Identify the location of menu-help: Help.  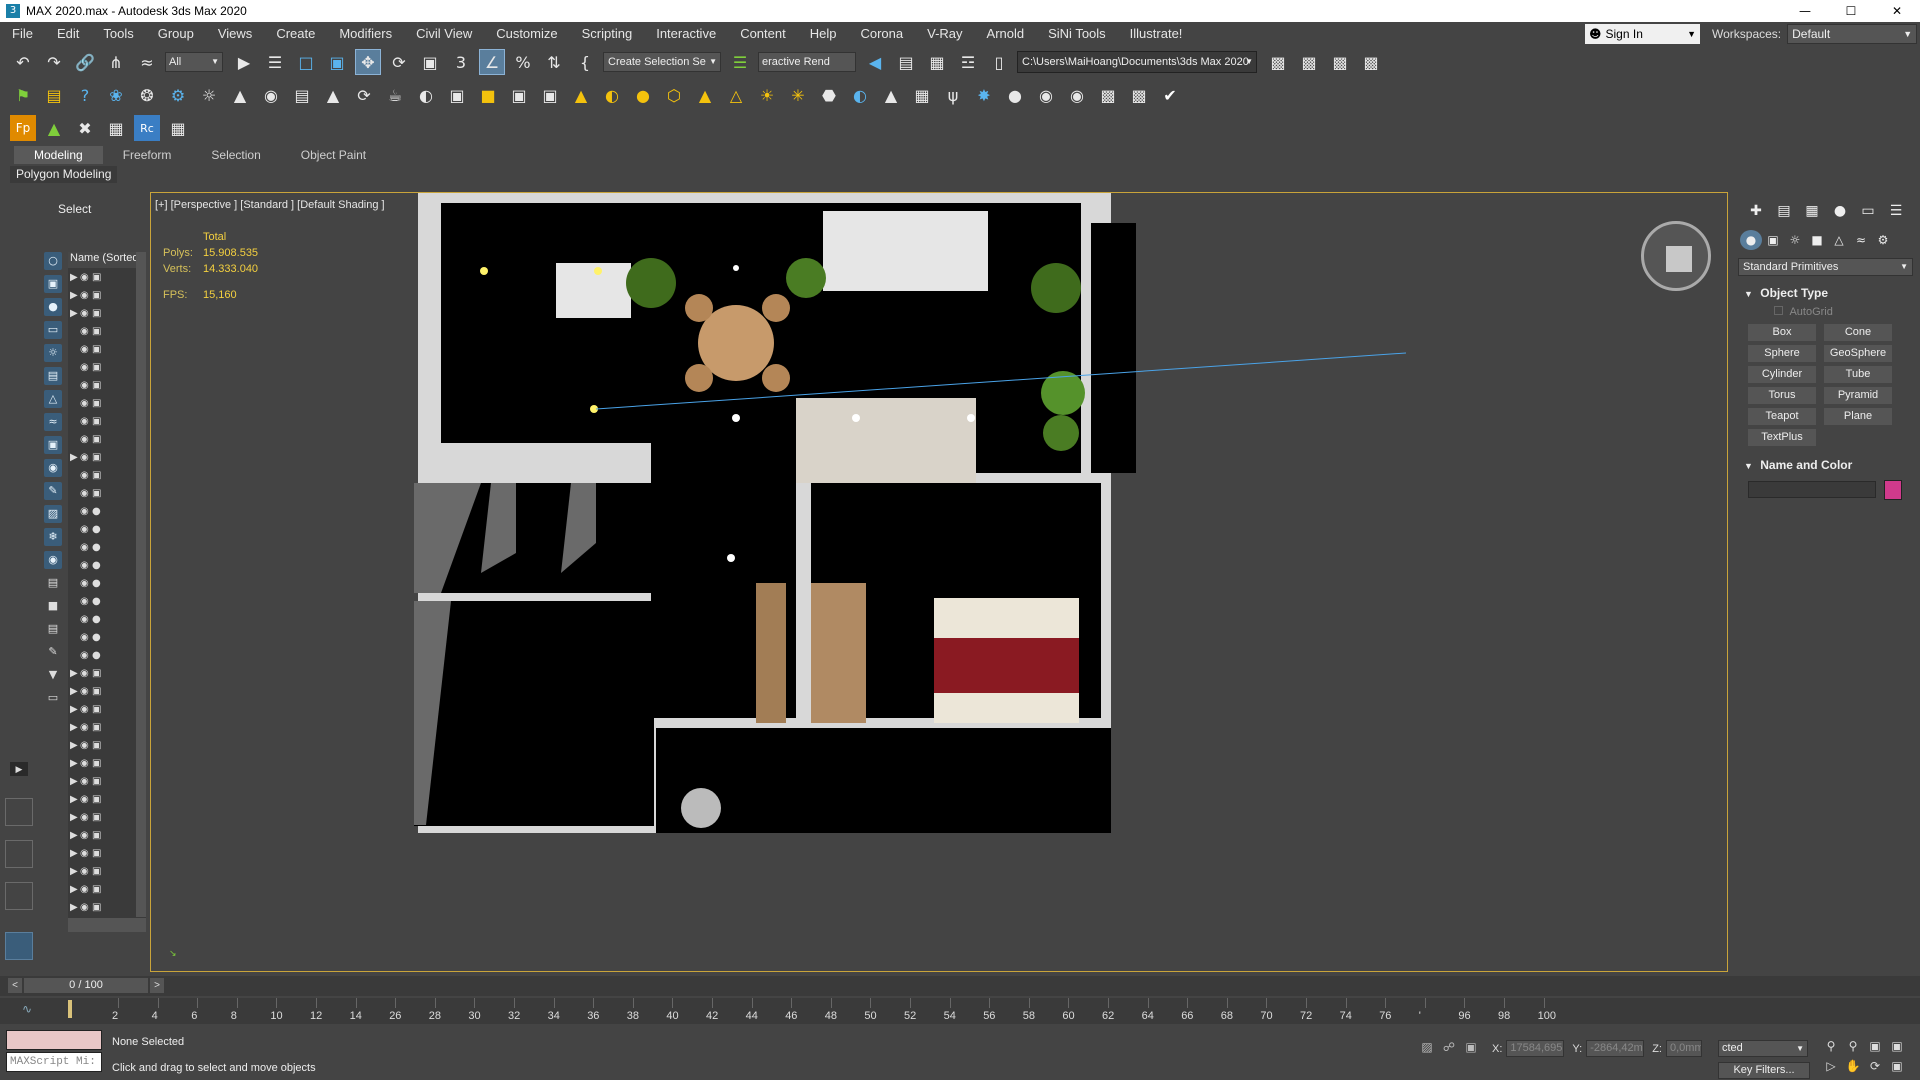
(823, 33).